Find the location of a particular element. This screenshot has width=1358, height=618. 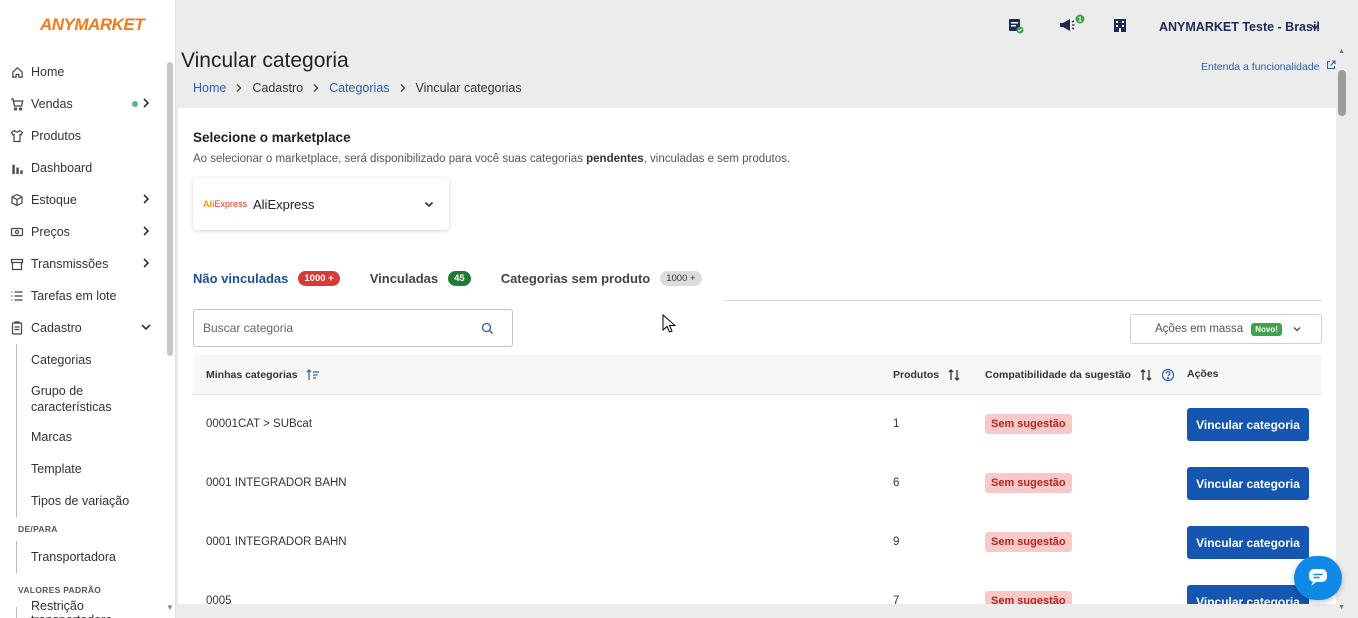

logo-part-a: Ali is located at coordinates (209, 204).